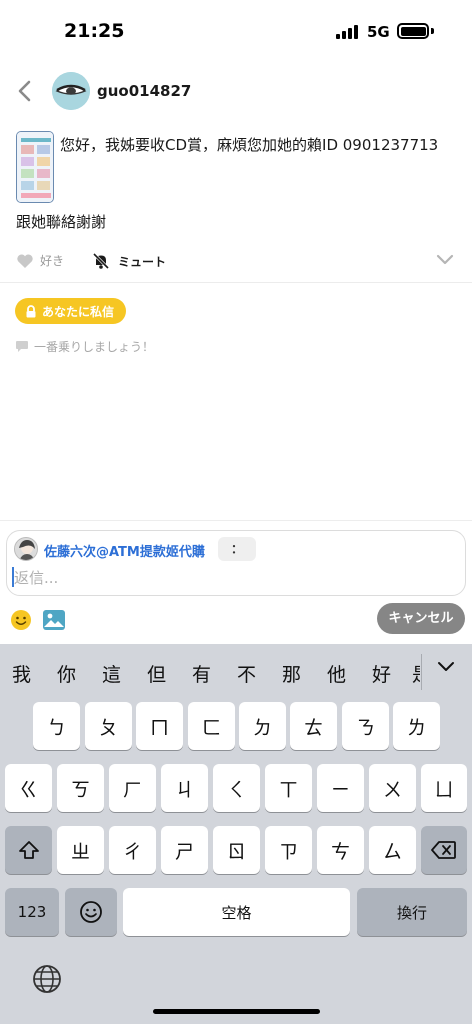  I want to click on private-message-badge: あなたに私信, so click(71, 311).